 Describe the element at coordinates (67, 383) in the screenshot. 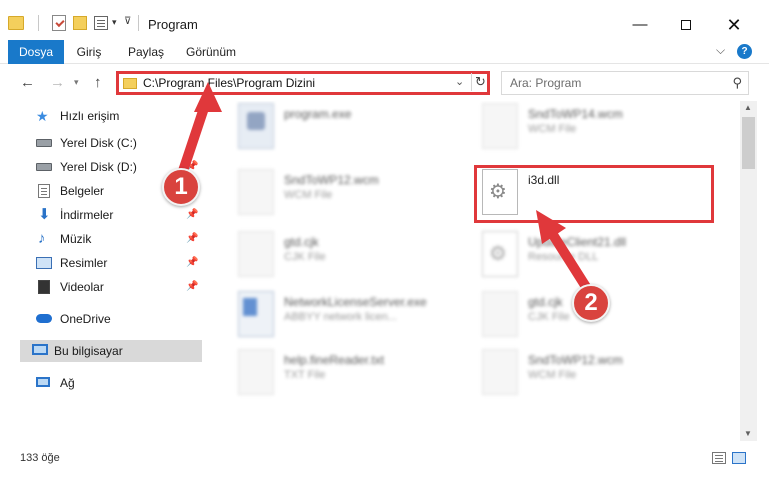

I see `sidebar-item-label: Ağ` at that location.